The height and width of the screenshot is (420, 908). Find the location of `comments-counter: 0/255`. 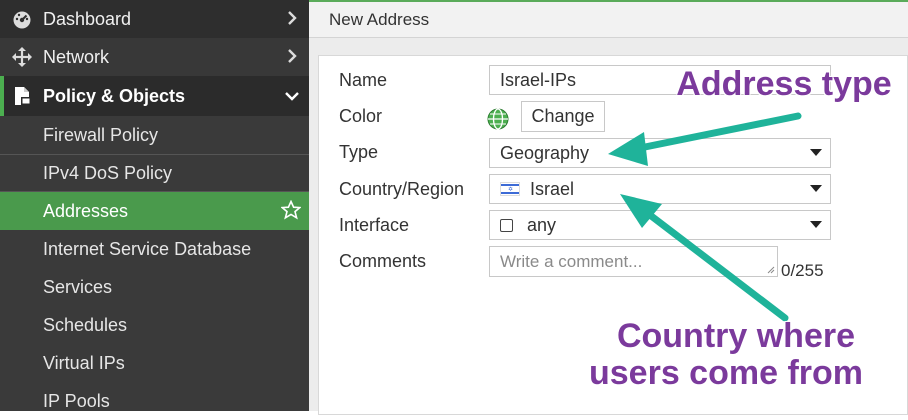

comments-counter: 0/255 is located at coordinates (802, 270).